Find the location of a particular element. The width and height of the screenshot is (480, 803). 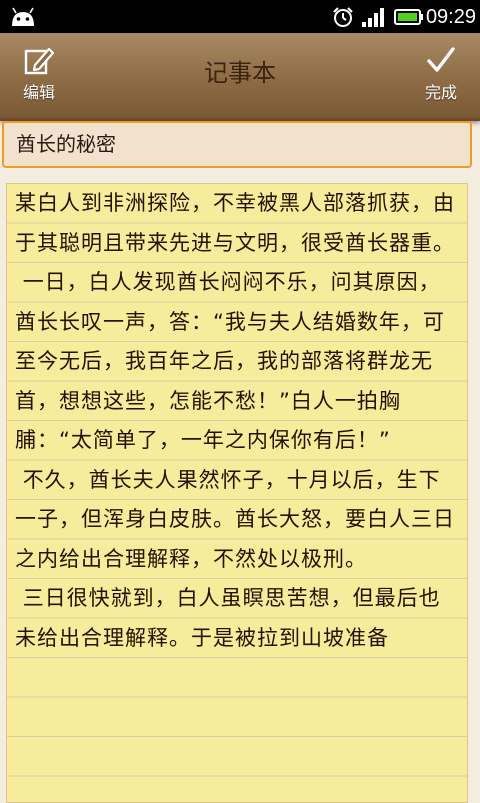

page-title: 记事本 is located at coordinates (240, 73).